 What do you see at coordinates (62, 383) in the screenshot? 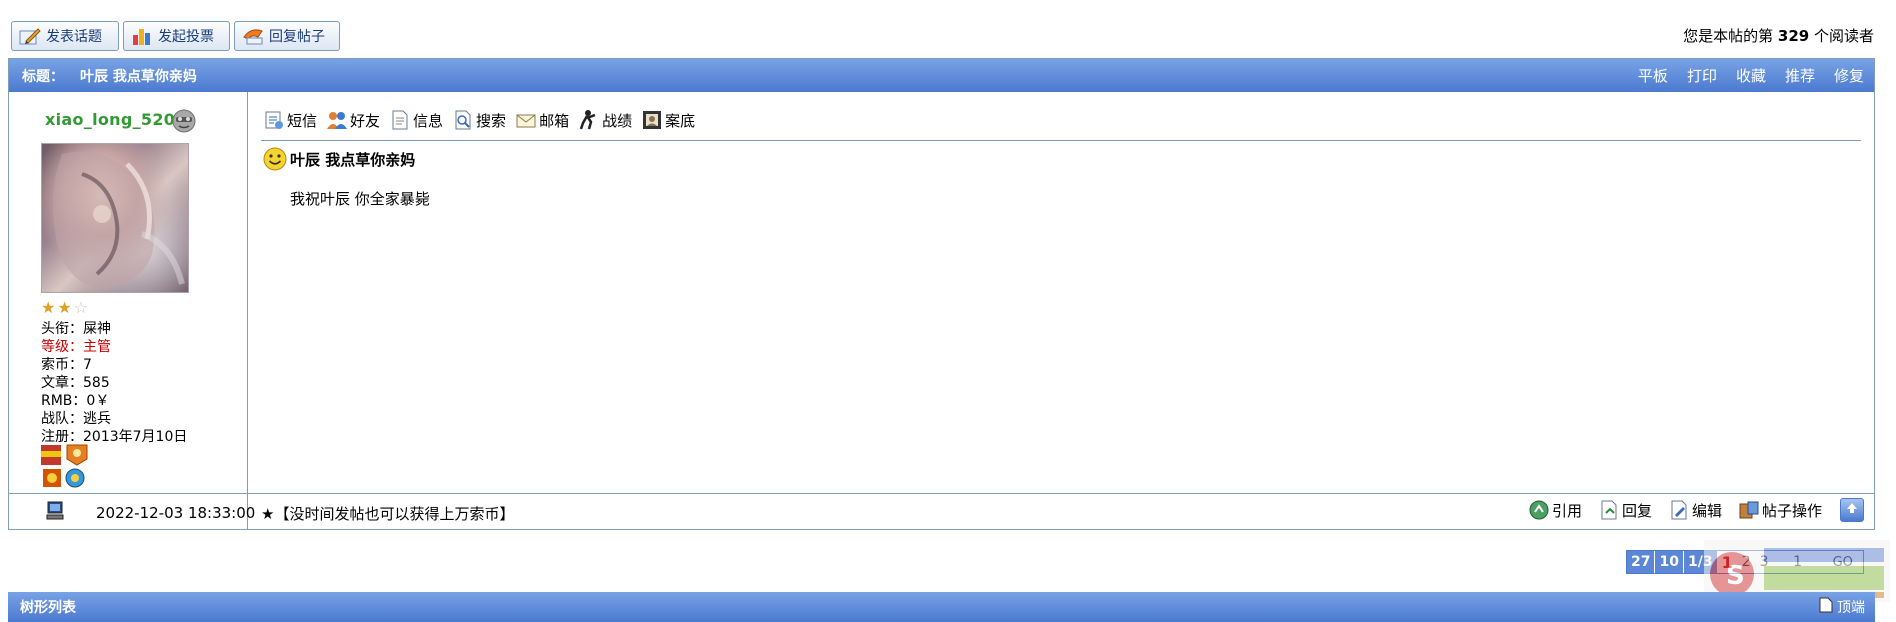
I see `user-posts-label: 文章：` at bounding box center [62, 383].